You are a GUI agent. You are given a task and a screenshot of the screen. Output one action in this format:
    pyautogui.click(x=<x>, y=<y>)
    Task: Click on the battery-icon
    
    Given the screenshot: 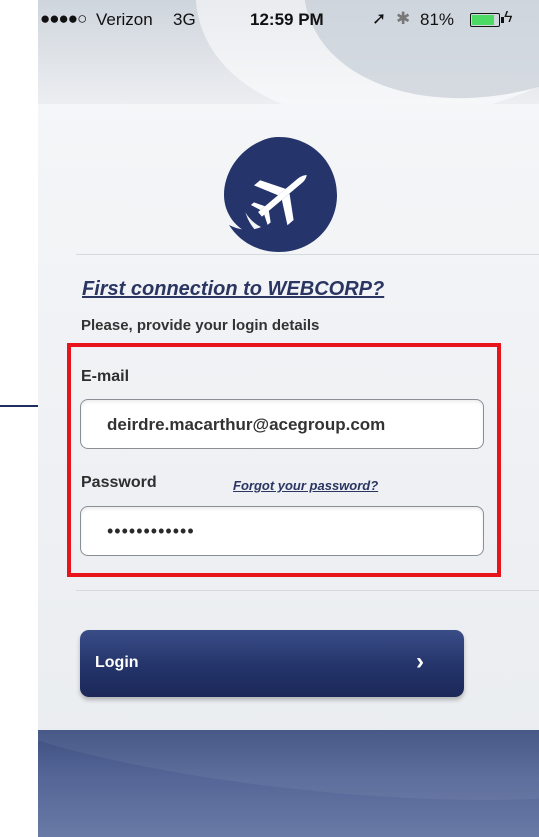 What is the action you would take?
    pyautogui.click(x=487, y=20)
    